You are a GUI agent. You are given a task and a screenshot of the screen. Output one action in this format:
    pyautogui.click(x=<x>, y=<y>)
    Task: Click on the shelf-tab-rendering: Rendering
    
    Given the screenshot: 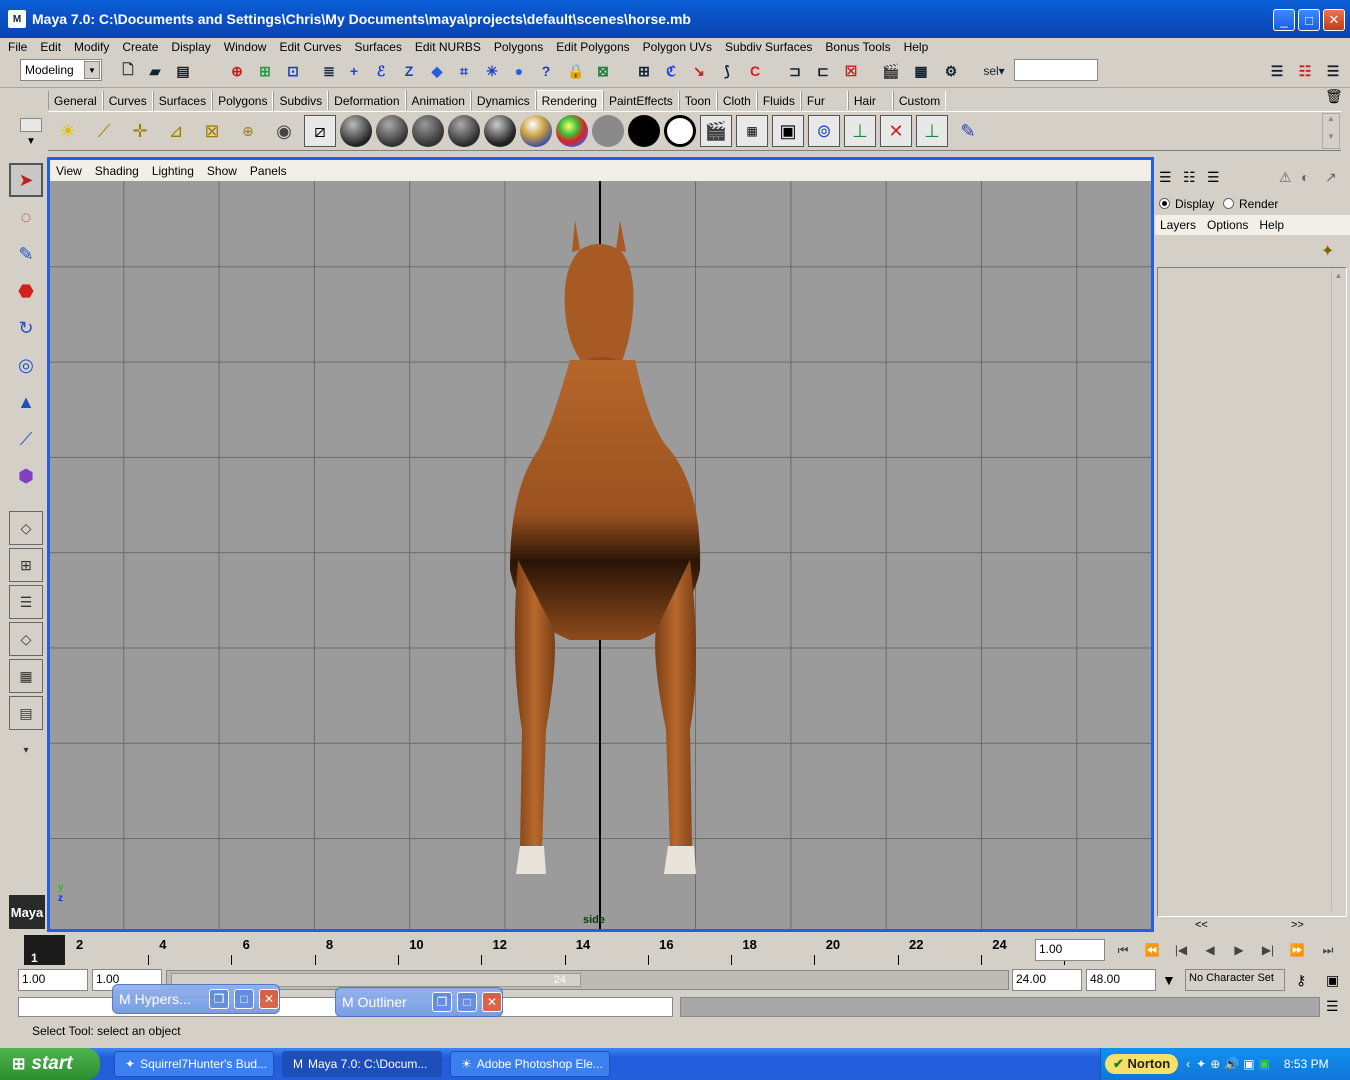 What is the action you would take?
    pyautogui.click(x=569, y=100)
    